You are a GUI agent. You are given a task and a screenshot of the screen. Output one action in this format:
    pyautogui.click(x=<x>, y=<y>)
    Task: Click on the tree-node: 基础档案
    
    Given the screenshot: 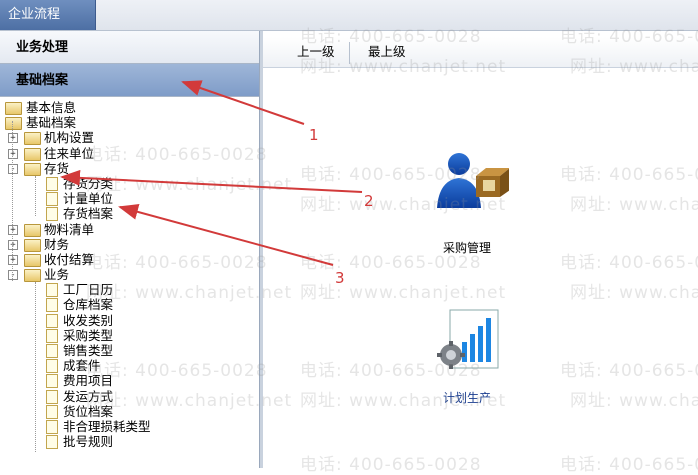 What is the action you would take?
    pyautogui.click(x=129, y=123)
    